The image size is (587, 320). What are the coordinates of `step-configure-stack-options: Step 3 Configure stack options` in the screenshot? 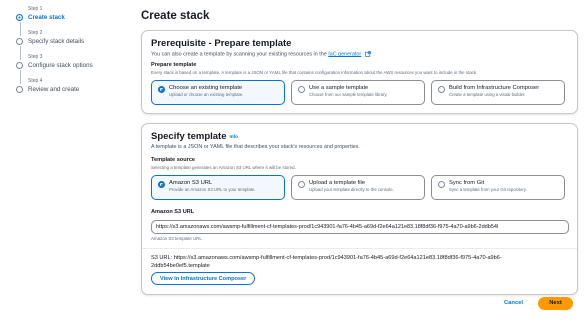 It's located at (70, 69).